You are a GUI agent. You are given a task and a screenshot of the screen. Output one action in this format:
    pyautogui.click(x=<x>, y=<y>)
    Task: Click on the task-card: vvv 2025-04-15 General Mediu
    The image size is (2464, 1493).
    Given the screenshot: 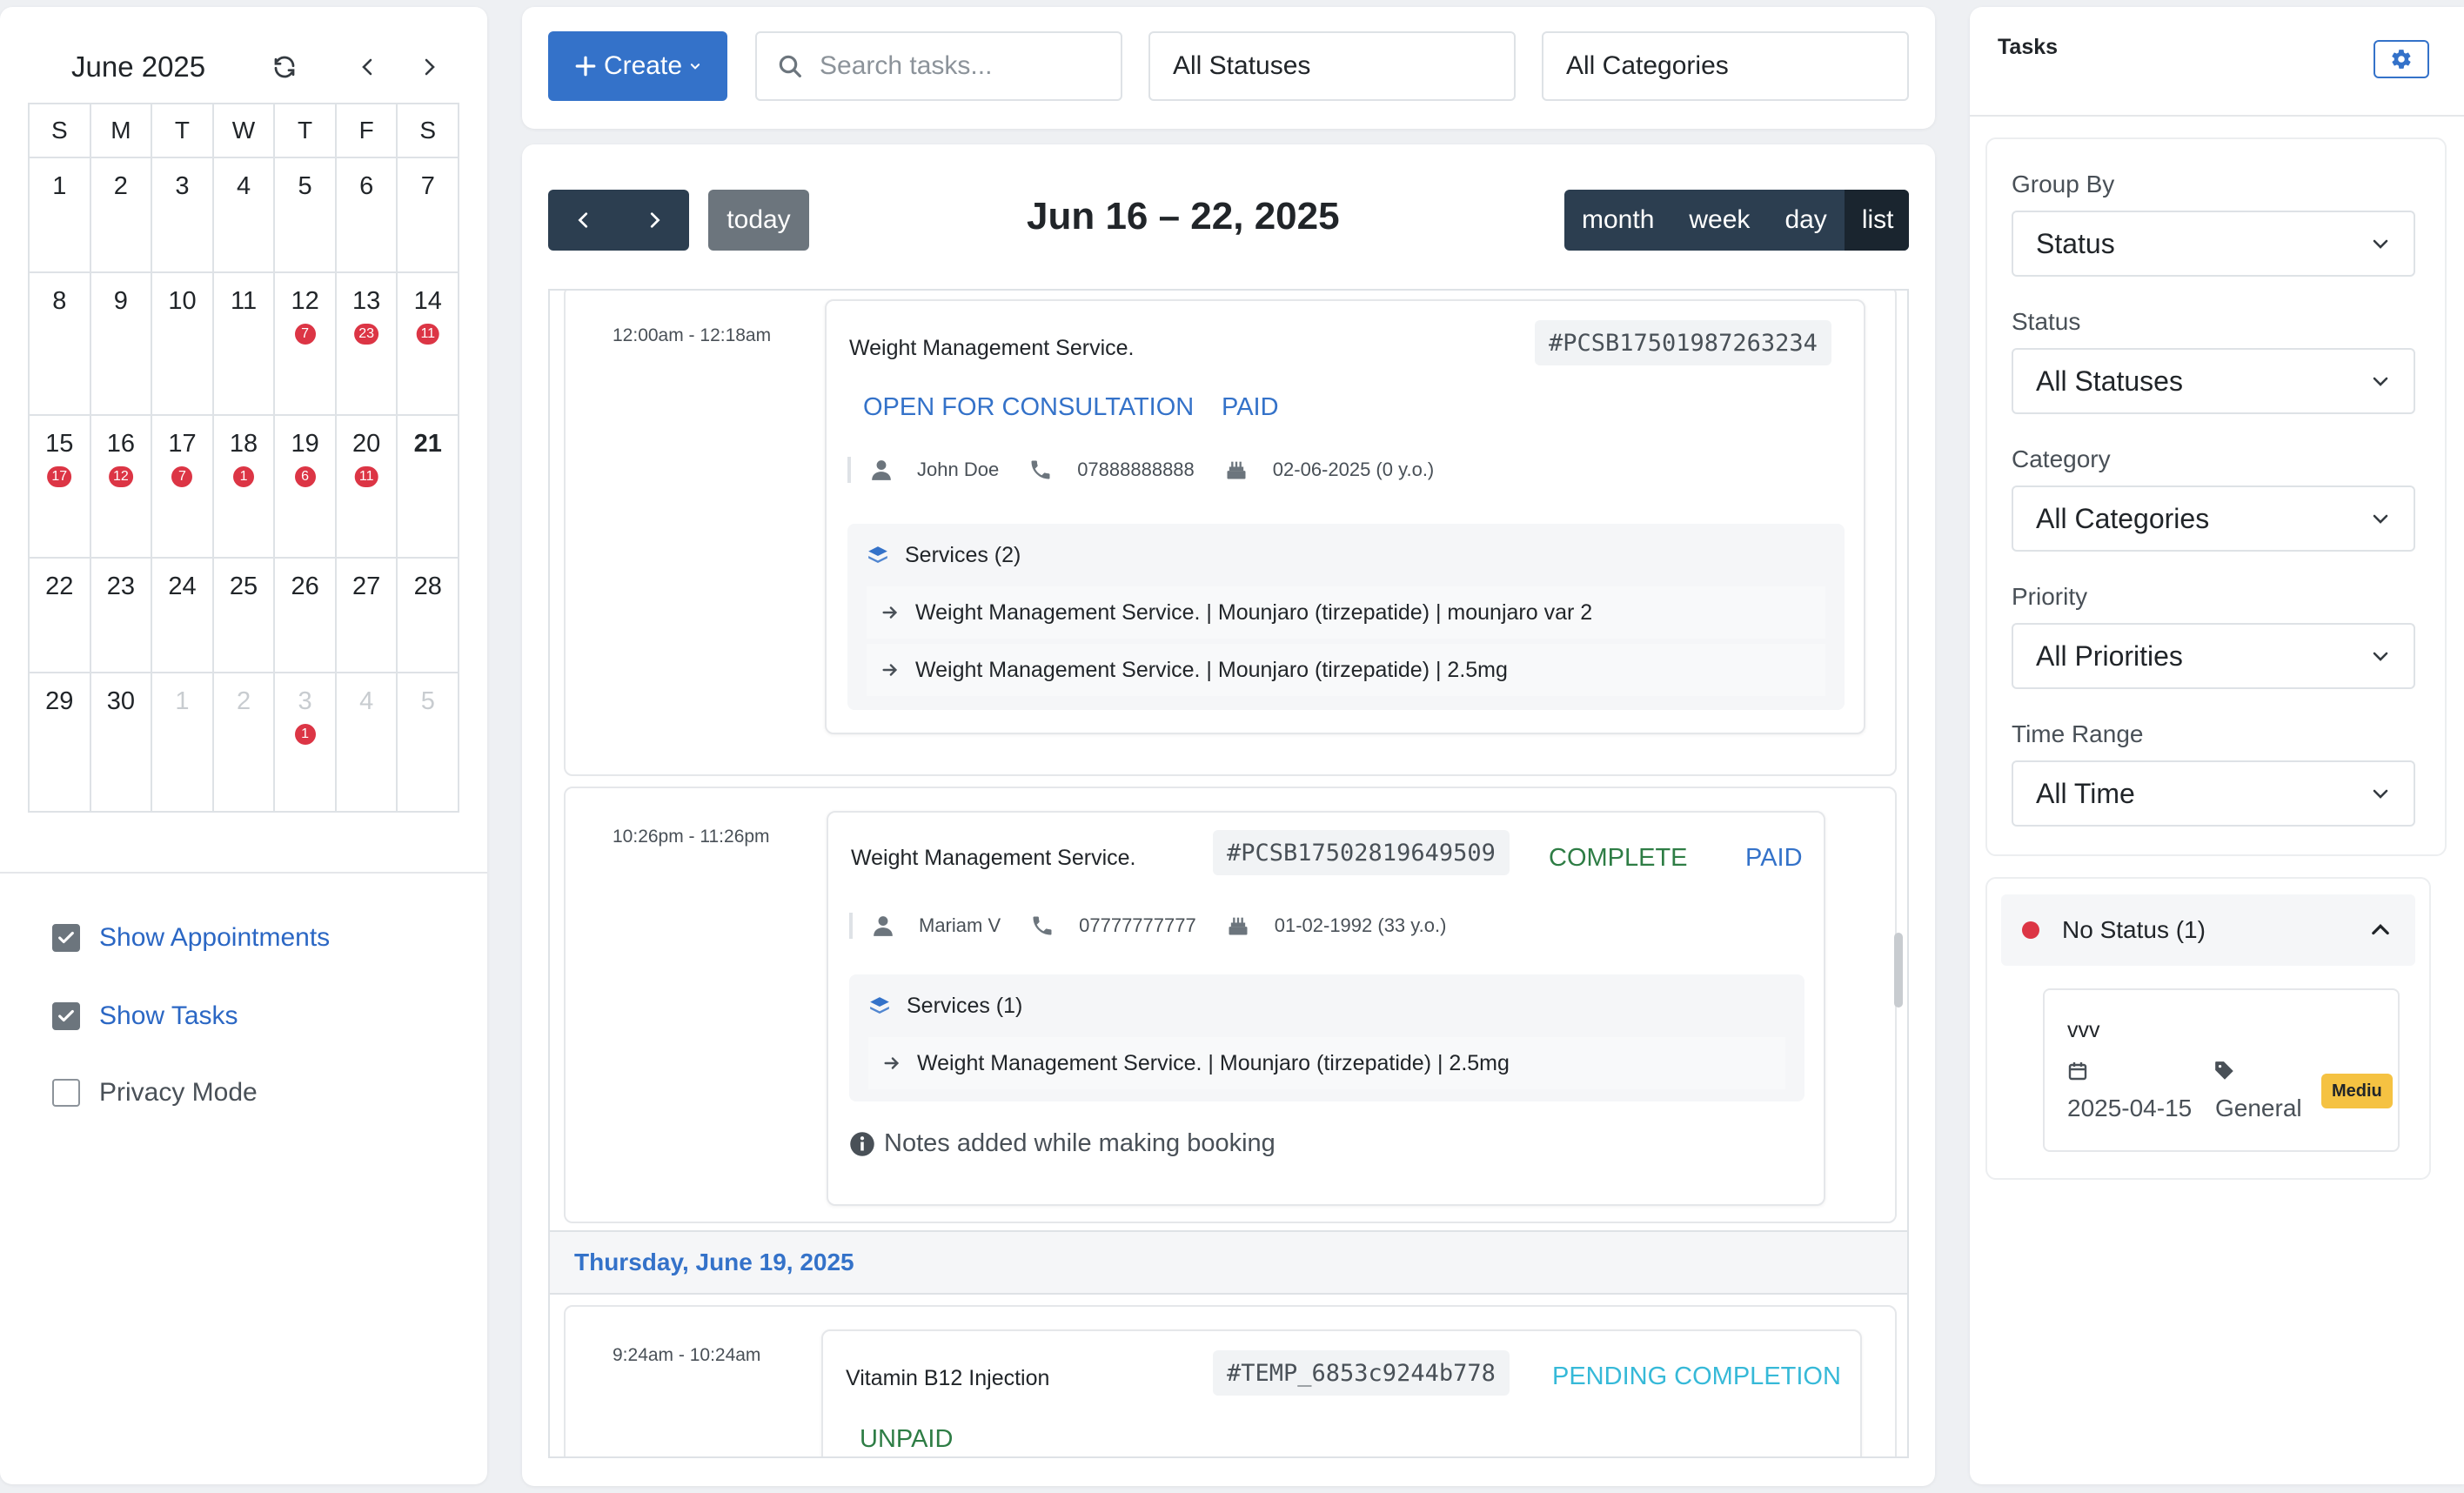 What is the action you would take?
    pyautogui.click(x=2221, y=1070)
    